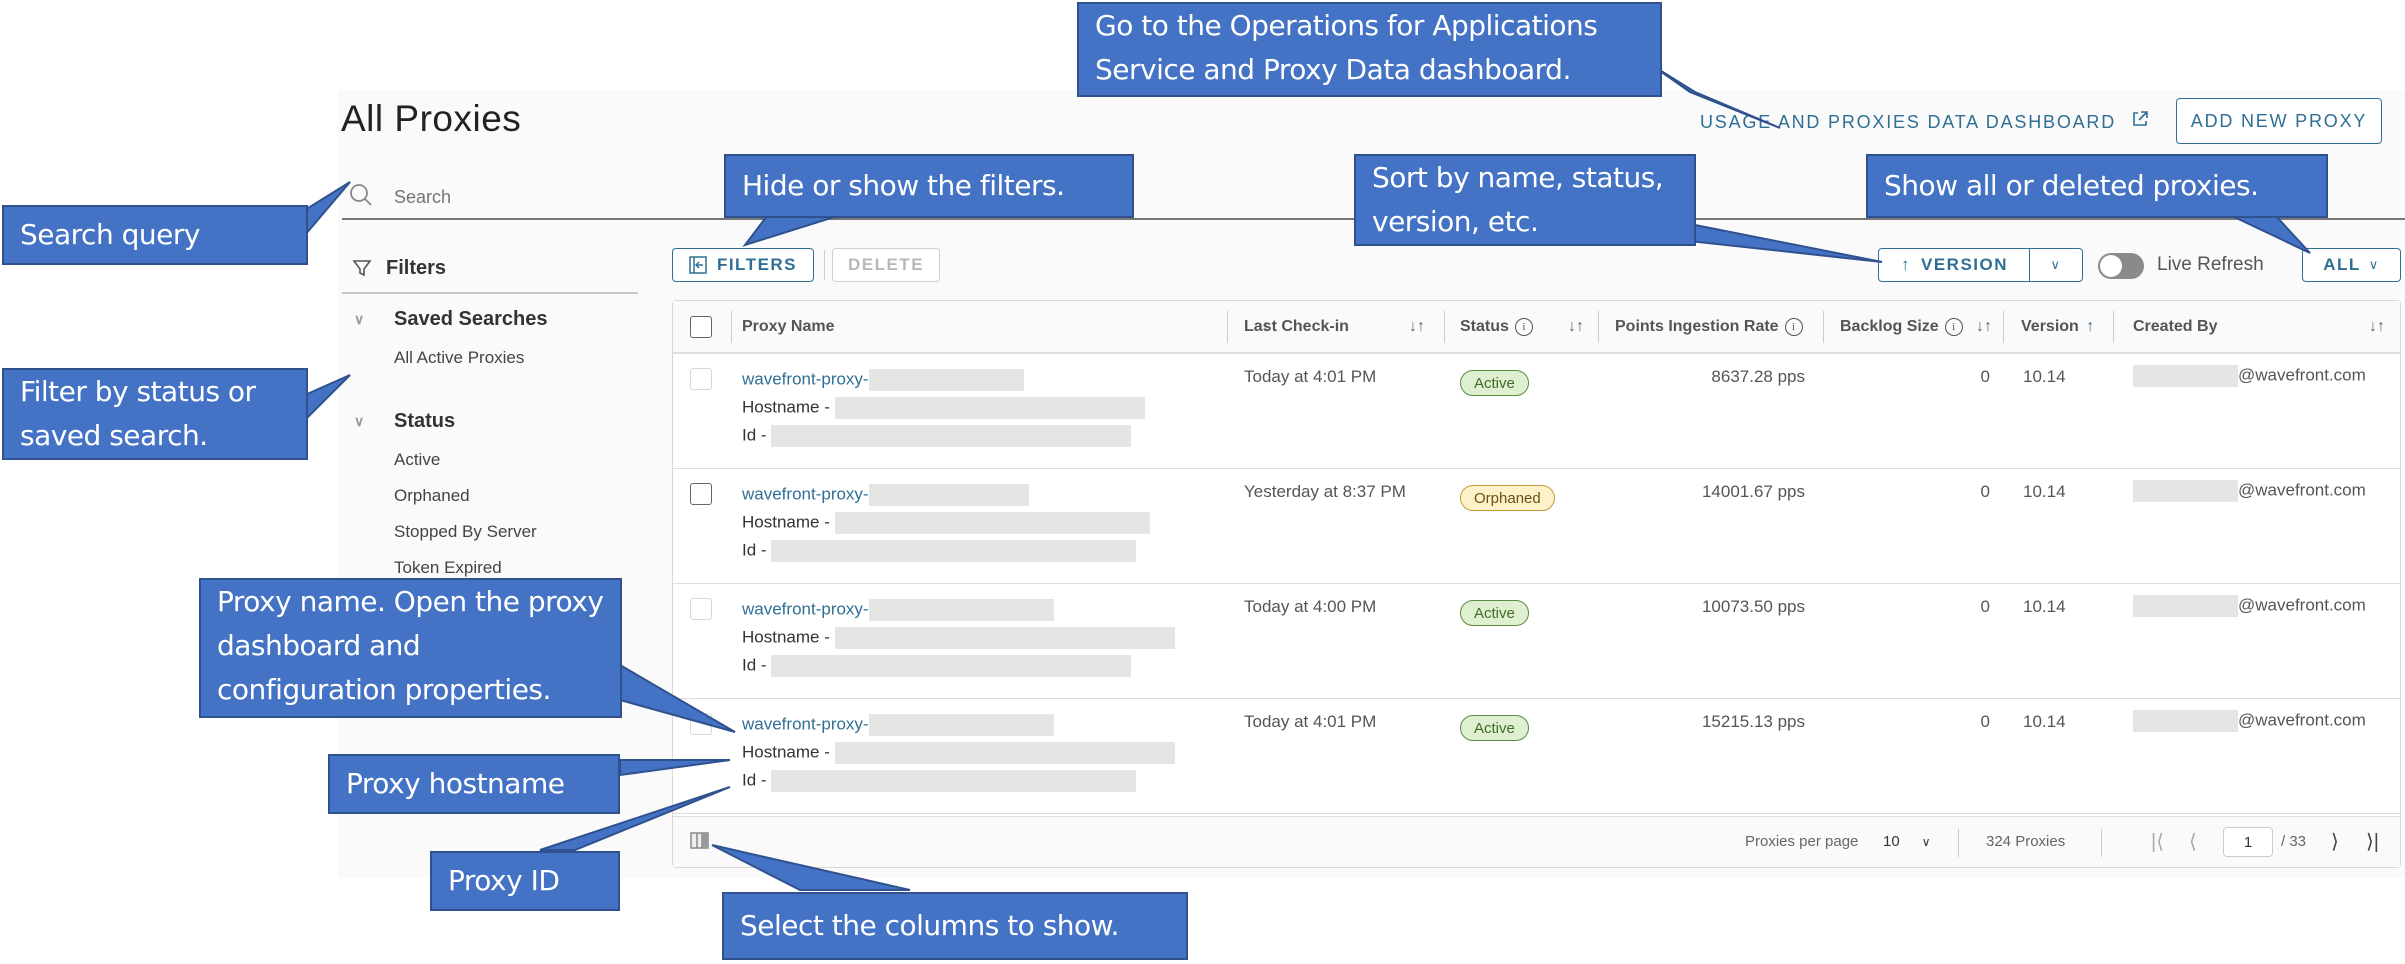  I want to click on pointer-hostname, so click(675, 768).